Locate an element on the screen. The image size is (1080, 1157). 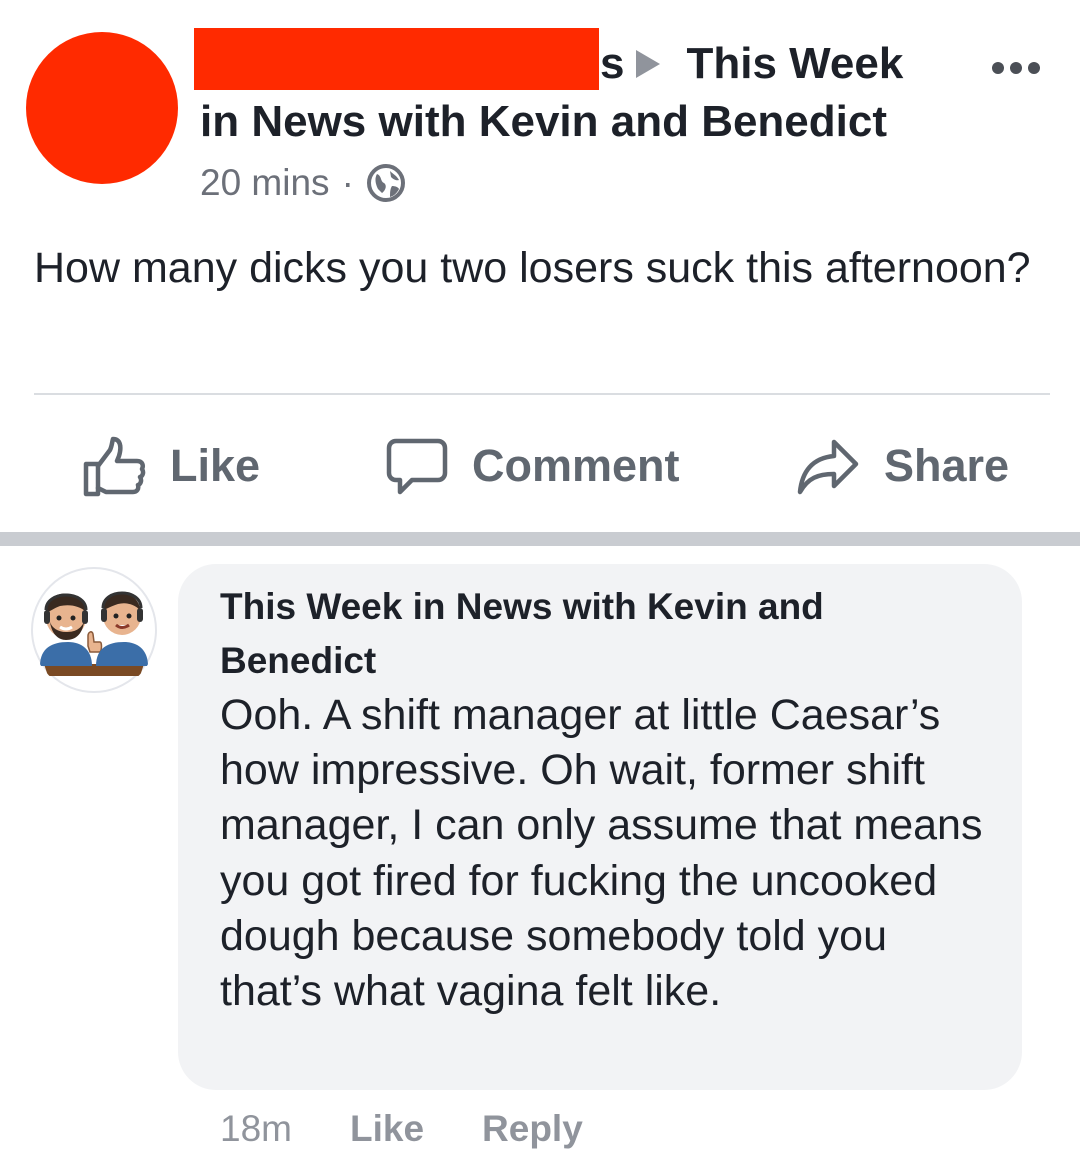
post-actions: Like Comment Share is located at coordinates (540, 466).